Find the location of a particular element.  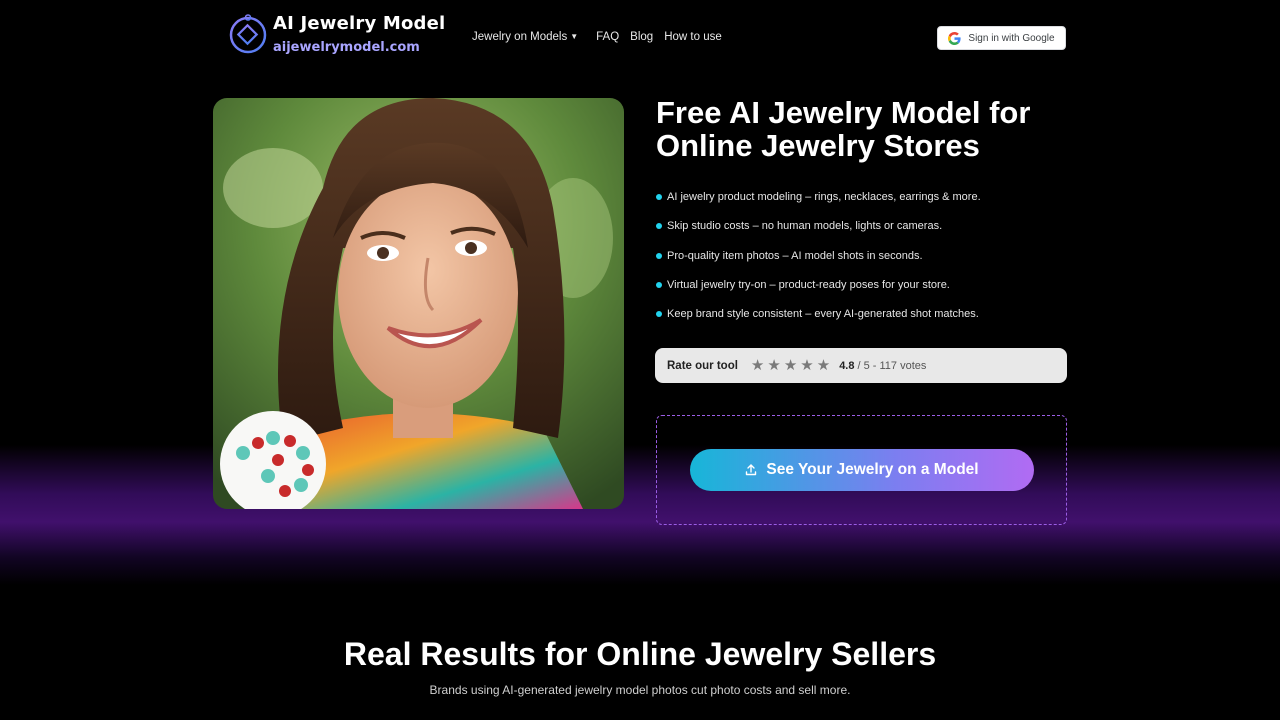

site-logo: AI Jewelry Model aijewelrymodel.com is located at coordinates (337, 34).